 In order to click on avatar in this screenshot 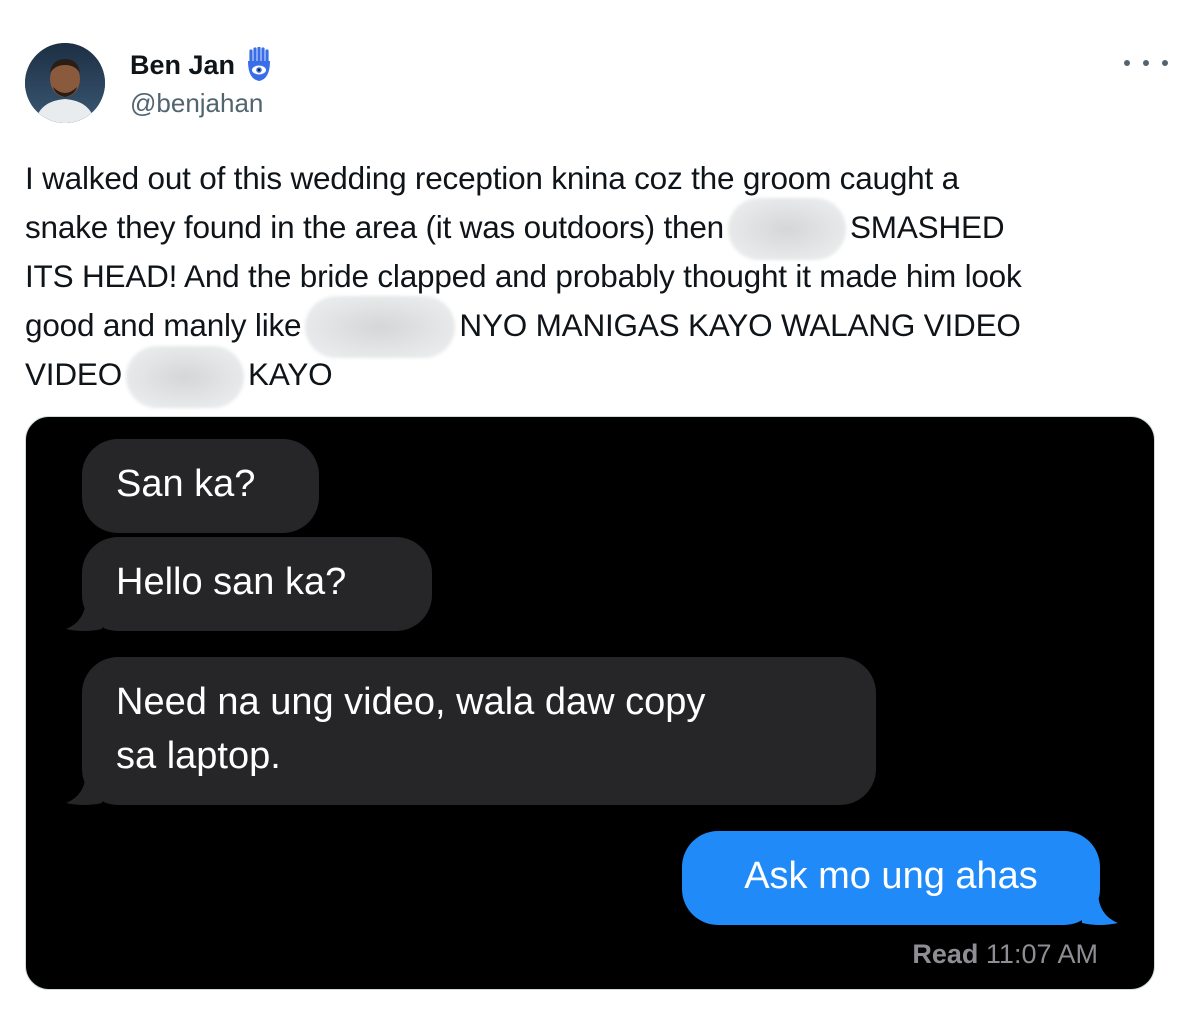, I will do `click(65, 83)`.